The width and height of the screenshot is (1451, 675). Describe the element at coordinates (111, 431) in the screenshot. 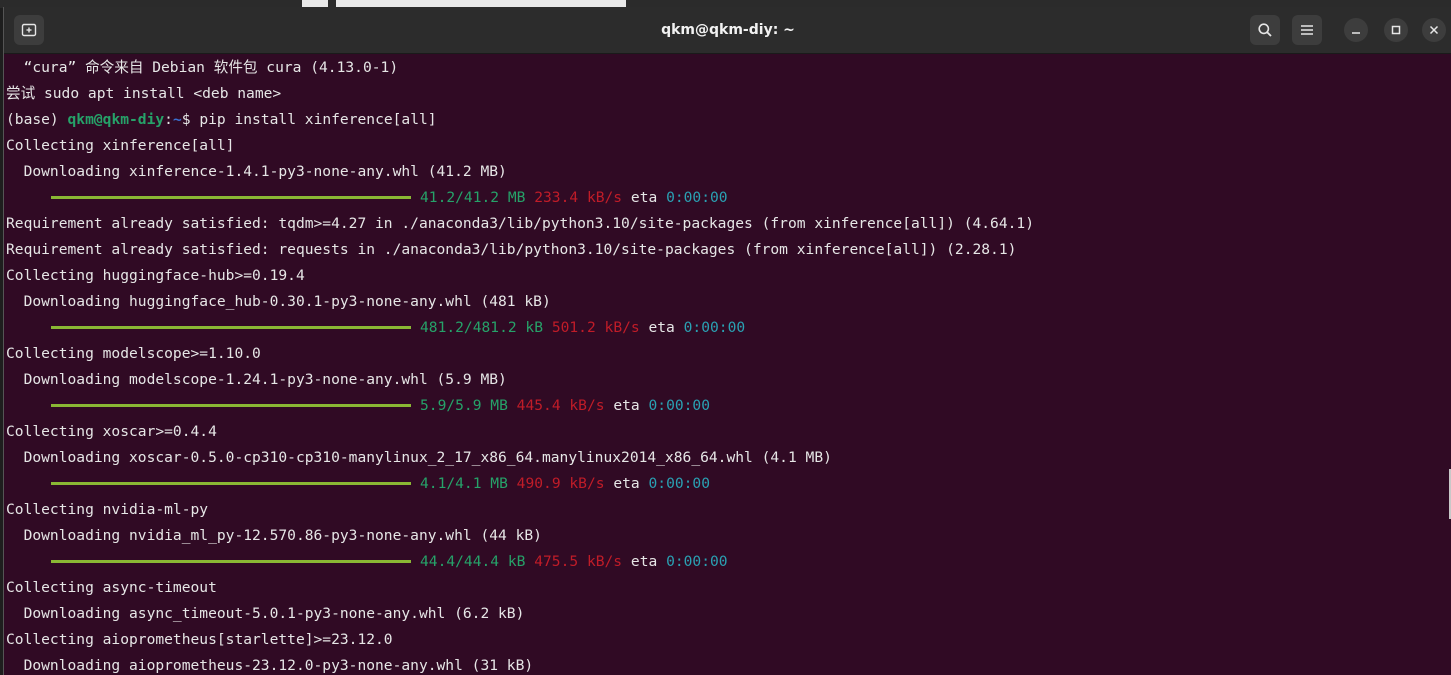

I see `terminal-line: Collecting xoscar>=0.4.4` at that location.